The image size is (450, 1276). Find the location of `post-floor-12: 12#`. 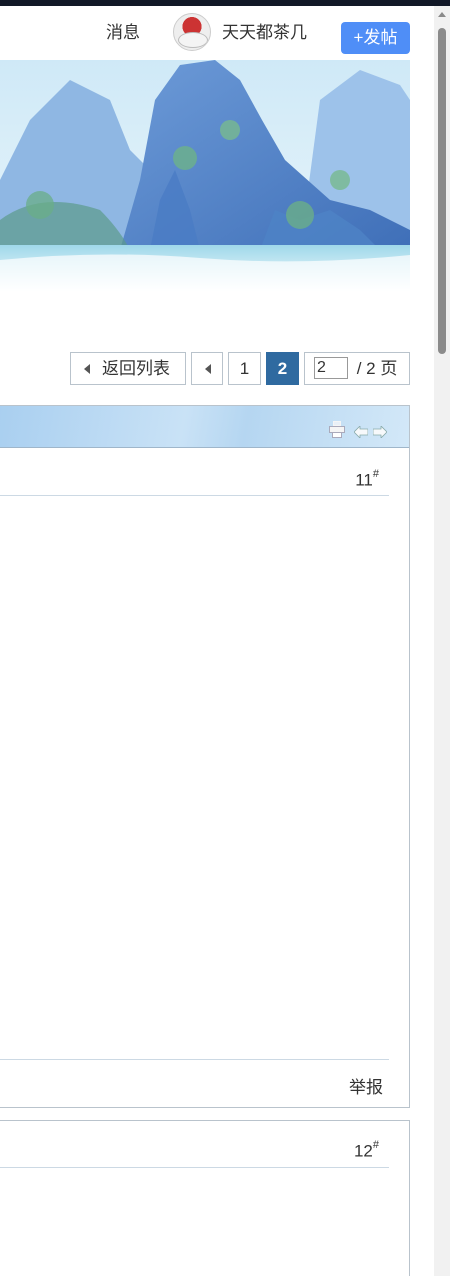

post-floor-12: 12# is located at coordinates (205, 1198).